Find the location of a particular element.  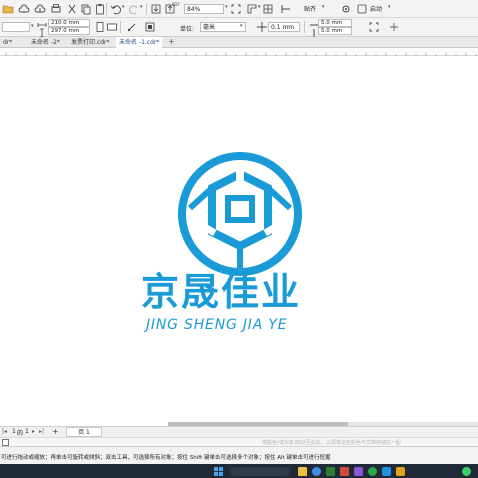

page-navigator: |◂ 1 的 1 ▸ ▸| + 页 1 is located at coordinates (239, 431).